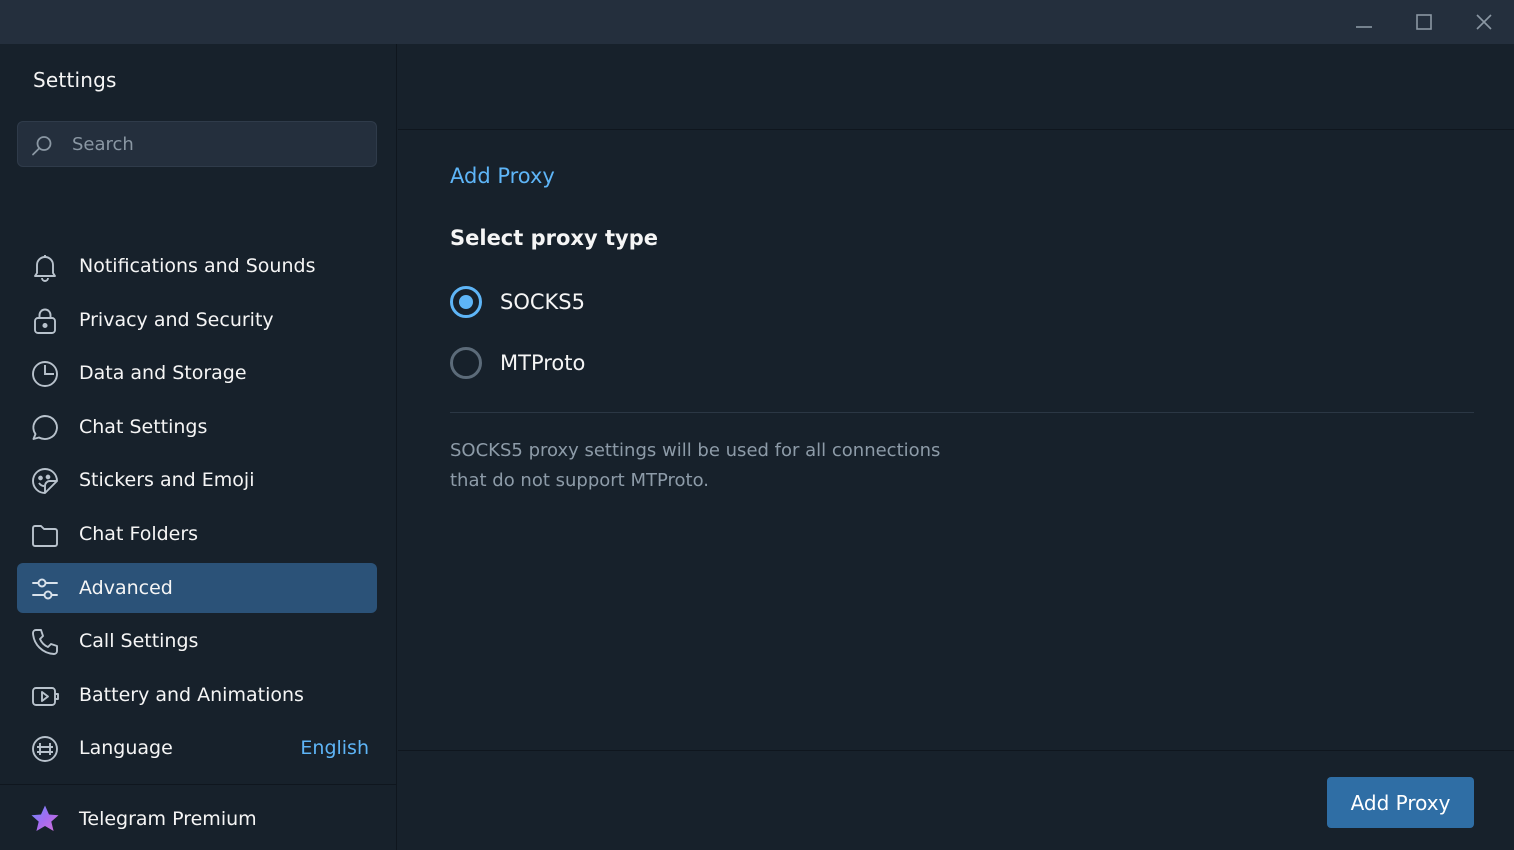 The width and height of the screenshot is (1514, 850). I want to click on search-icon, so click(42, 146).